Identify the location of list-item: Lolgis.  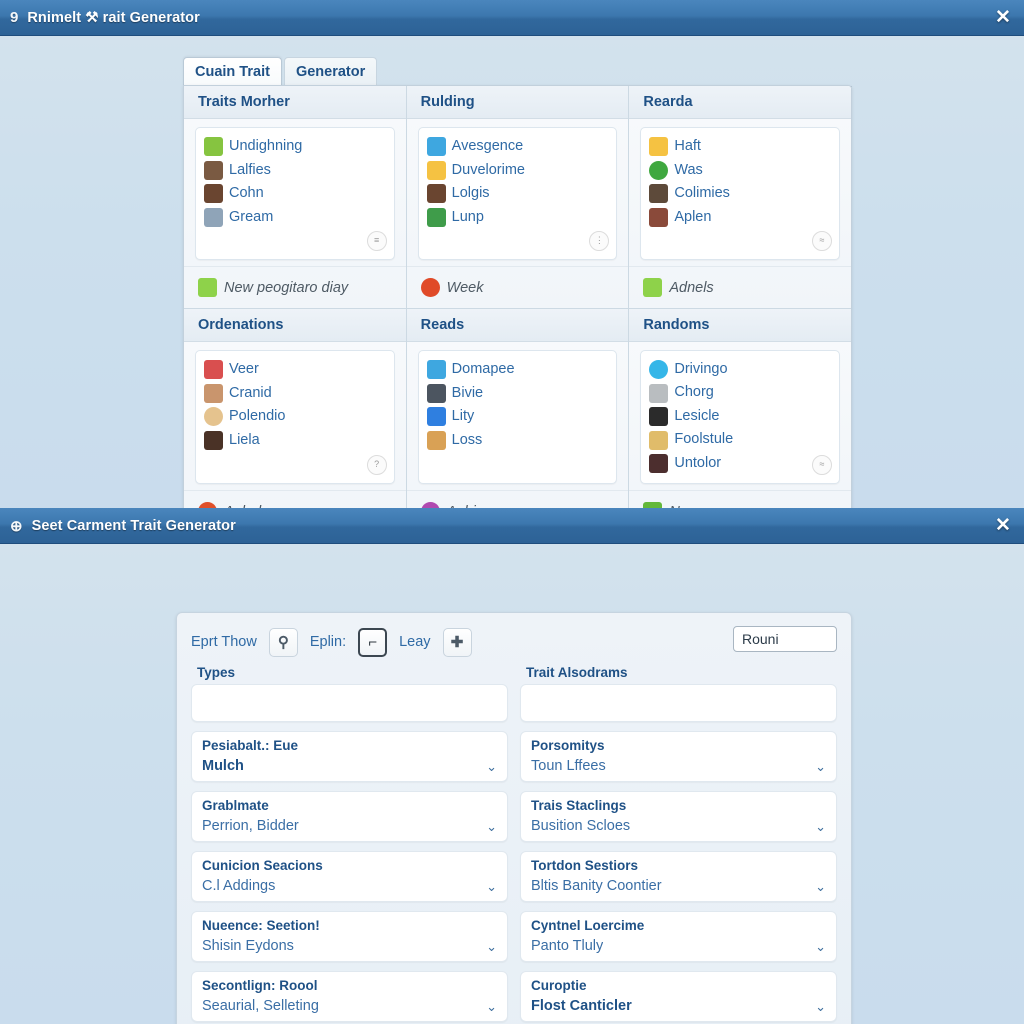
(517, 194).